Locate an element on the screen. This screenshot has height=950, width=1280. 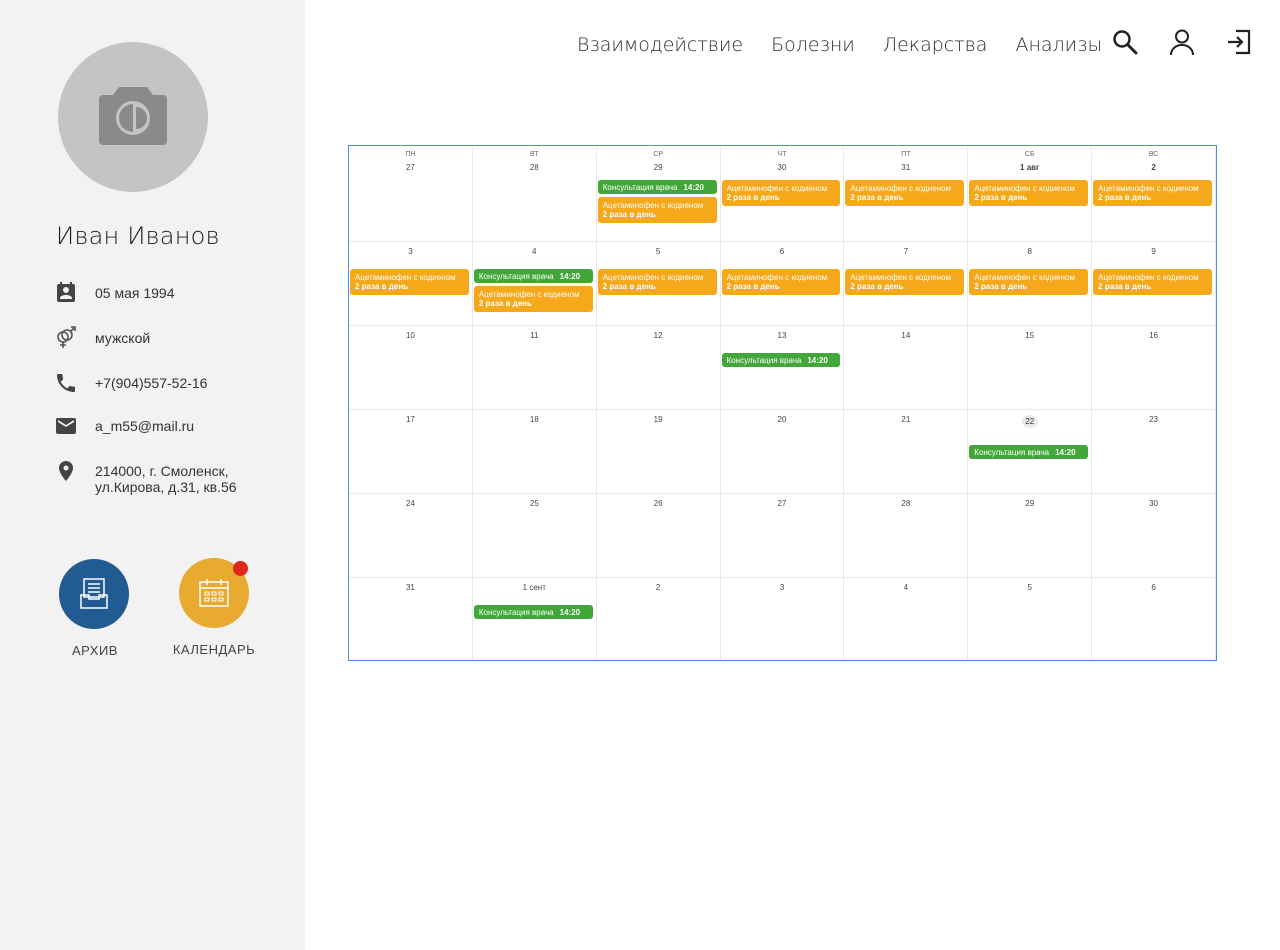
archive-label: АРХИВ is located at coordinates (95, 650).